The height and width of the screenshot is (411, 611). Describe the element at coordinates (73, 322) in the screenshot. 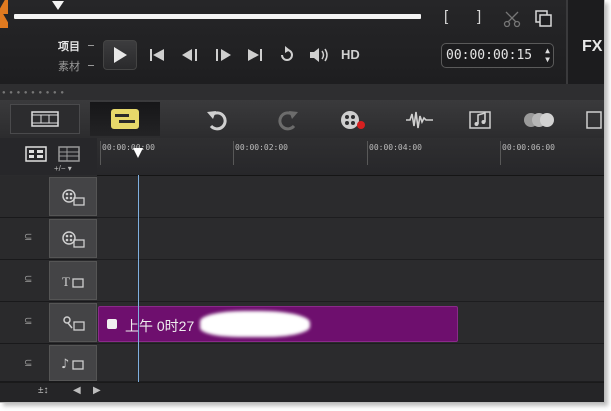

I see `voice-track-icon` at that location.